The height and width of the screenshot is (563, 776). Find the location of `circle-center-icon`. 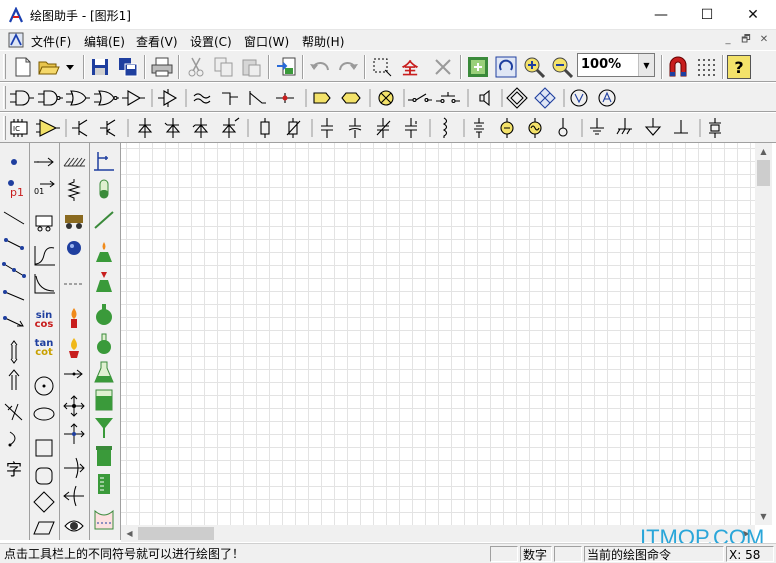

circle-center-icon is located at coordinates (44, 386).